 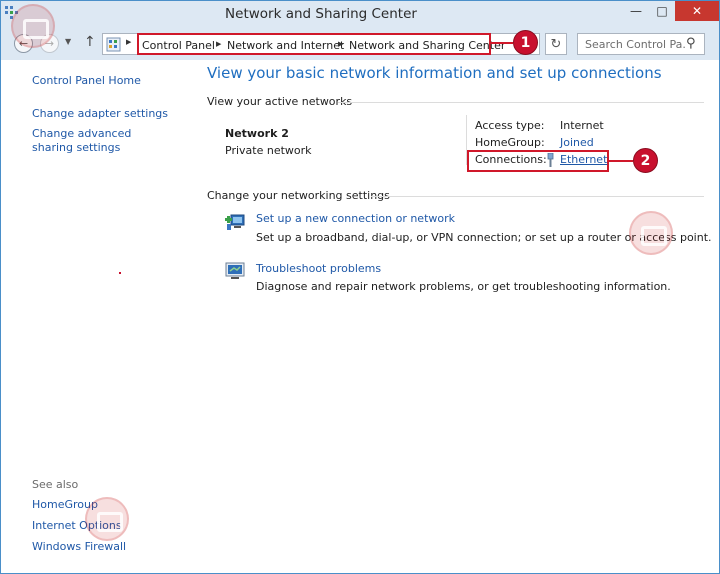 I want to click on ethernet-connection-link: Ethernet, so click(x=583, y=159).